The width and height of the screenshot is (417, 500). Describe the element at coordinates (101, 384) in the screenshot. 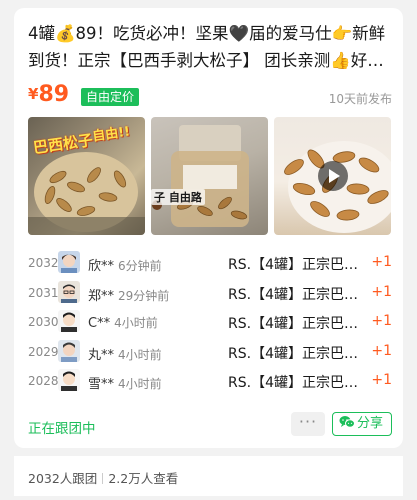

I see `buyer-name-text: 雪**` at that location.